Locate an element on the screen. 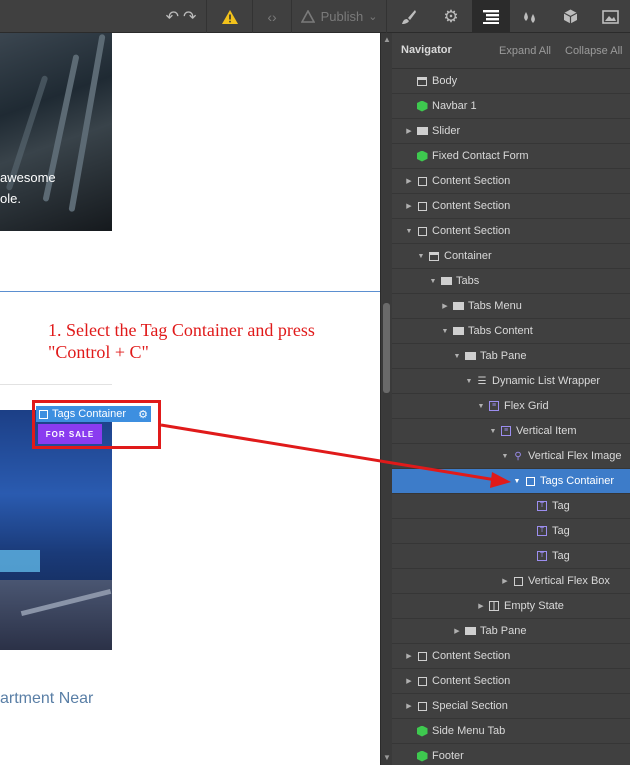  body-icon is located at coordinates (422, 81).